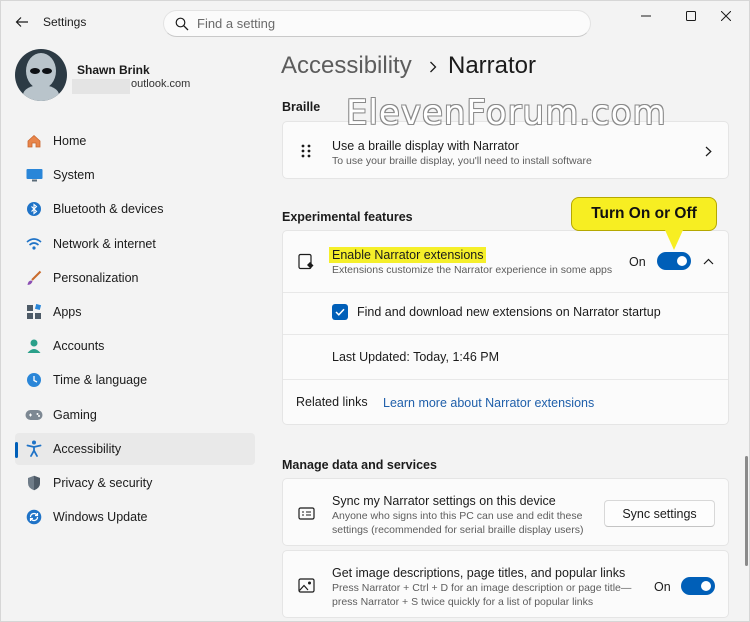 This screenshot has height=622, width=750. I want to click on sidebar-item-personalization: Personalization, so click(135, 278).